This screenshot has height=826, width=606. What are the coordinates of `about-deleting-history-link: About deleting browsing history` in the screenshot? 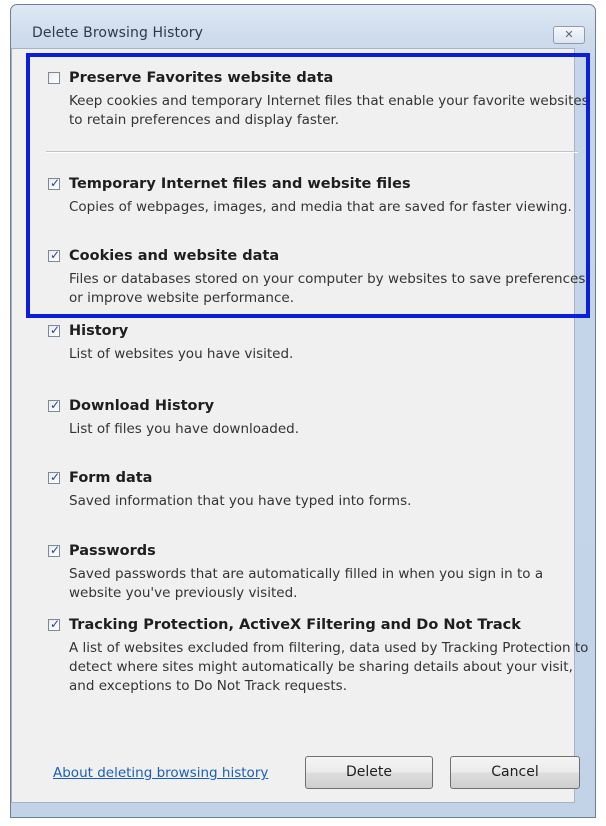 It's located at (160, 773).